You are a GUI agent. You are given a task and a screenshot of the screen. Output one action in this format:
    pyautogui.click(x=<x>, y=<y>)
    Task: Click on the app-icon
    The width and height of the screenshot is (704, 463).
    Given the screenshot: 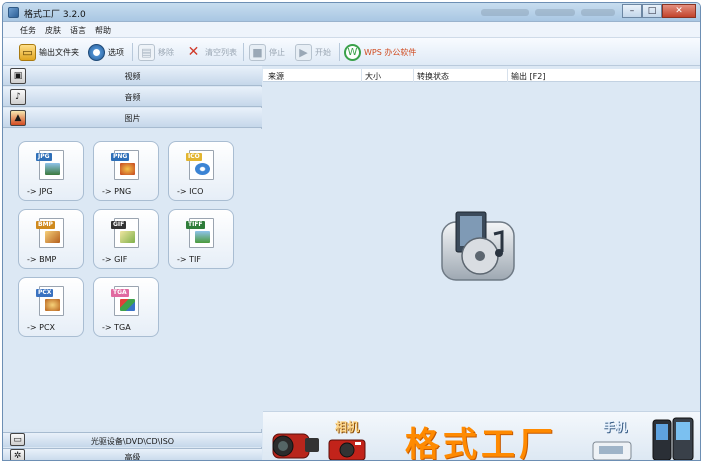 What is the action you would take?
    pyautogui.click(x=13, y=12)
    